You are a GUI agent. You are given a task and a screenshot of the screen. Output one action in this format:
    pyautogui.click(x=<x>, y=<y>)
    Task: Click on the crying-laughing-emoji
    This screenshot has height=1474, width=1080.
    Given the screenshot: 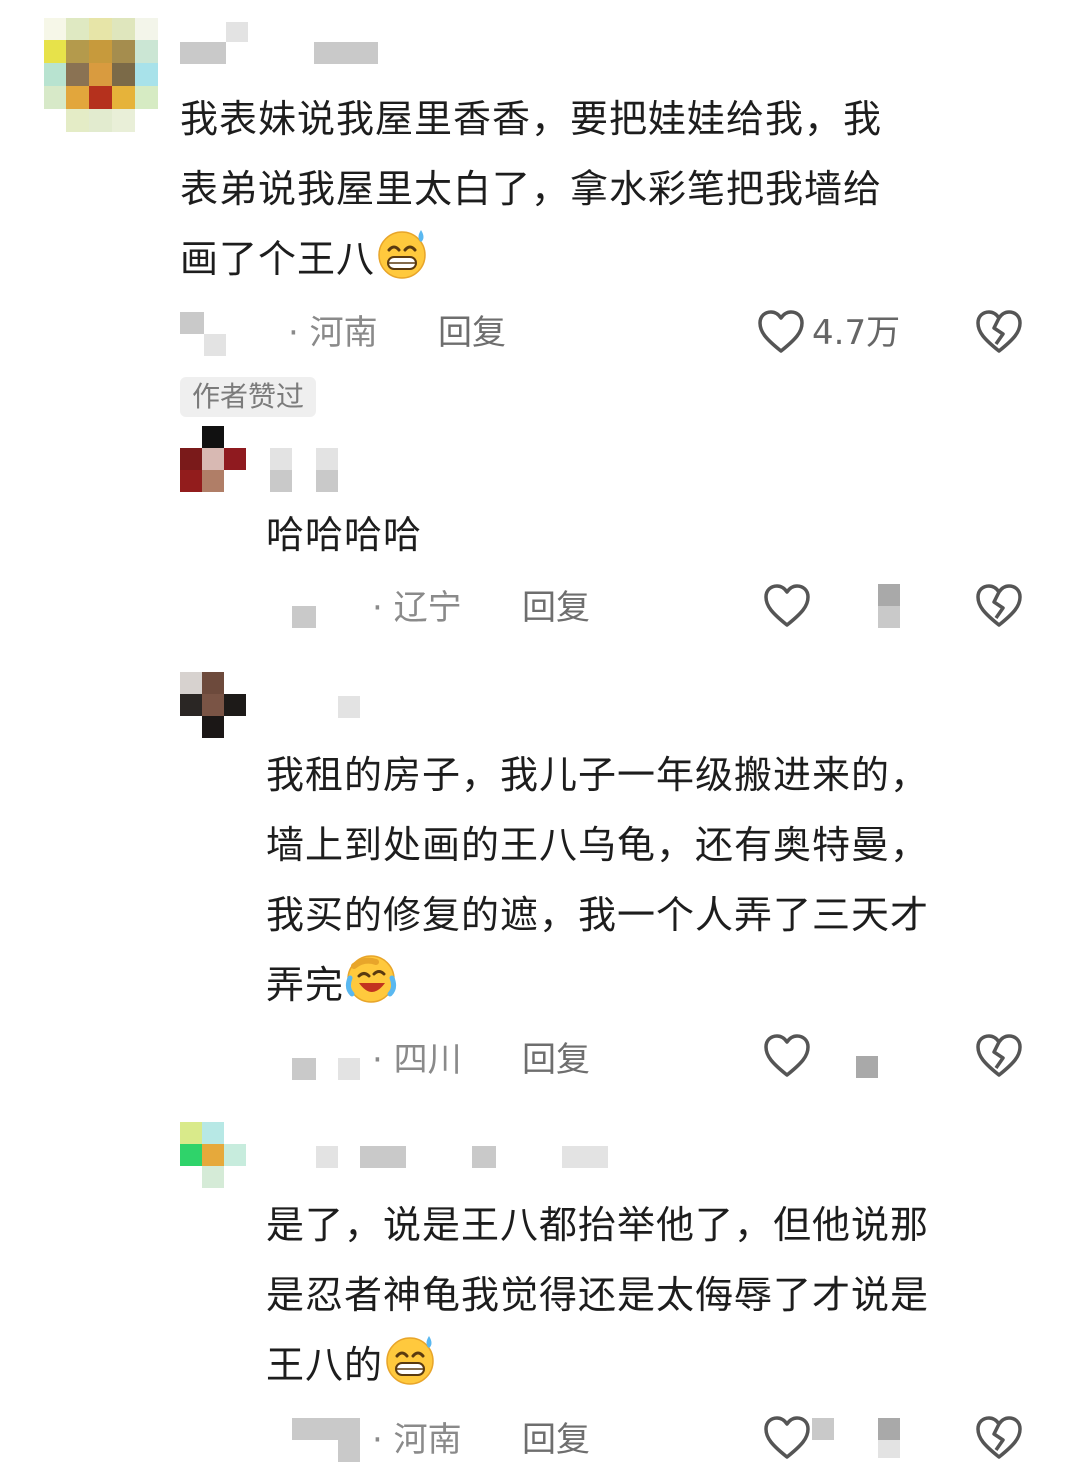 What is the action you would take?
    pyautogui.click(x=371, y=979)
    